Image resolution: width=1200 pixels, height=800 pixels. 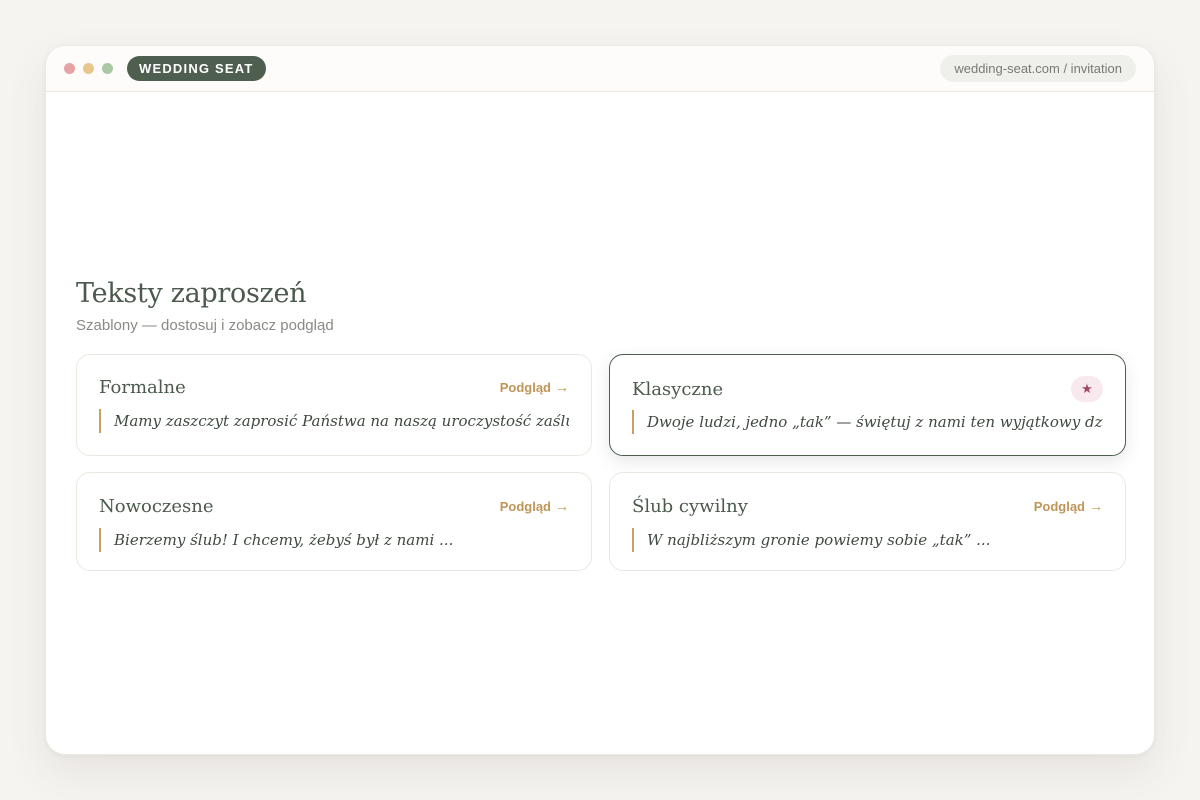 What do you see at coordinates (205, 325) in the screenshot?
I see `page-subtitle: Szablony — dostosuj i zobacz podgląd` at bounding box center [205, 325].